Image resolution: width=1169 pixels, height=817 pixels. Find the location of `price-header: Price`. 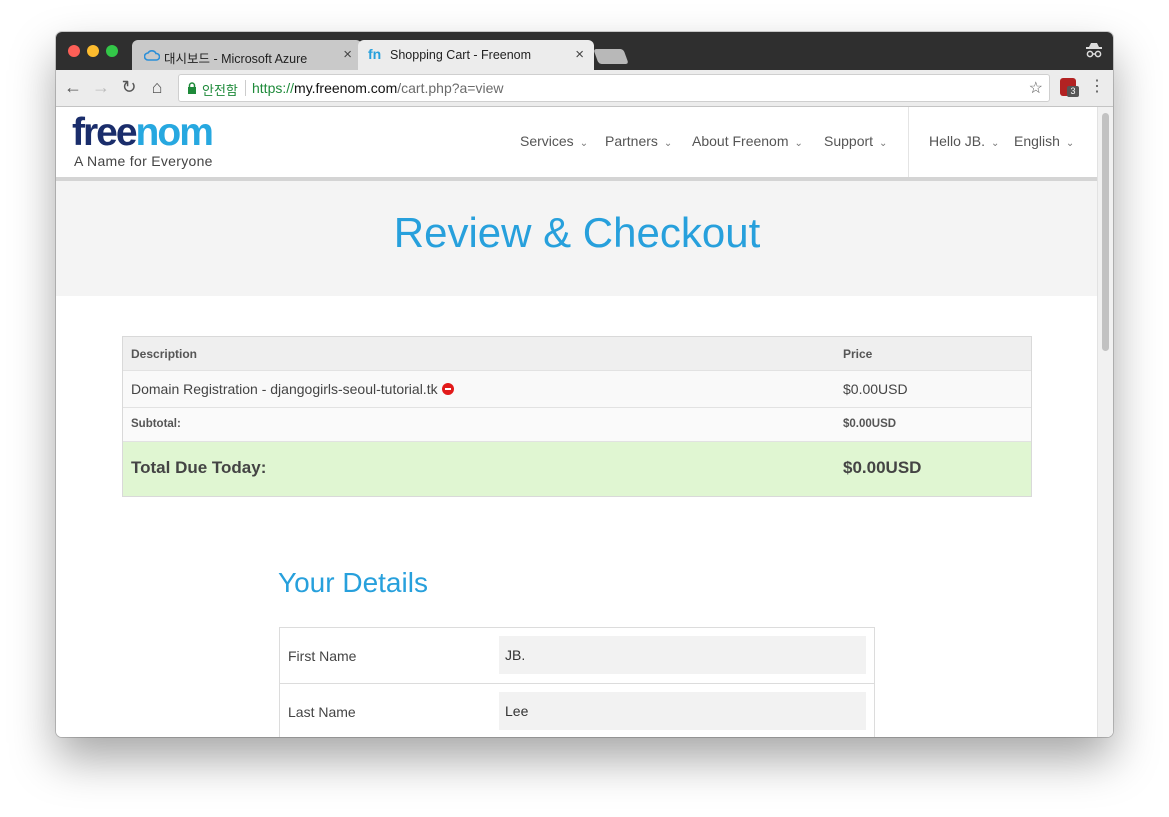

price-header: Price is located at coordinates (858, 354).